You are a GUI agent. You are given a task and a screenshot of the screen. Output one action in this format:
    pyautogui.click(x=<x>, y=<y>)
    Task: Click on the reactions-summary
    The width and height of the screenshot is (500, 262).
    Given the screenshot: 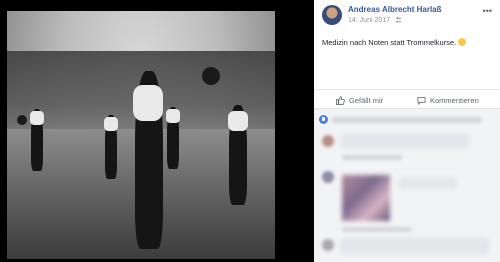 What is the action you would take?
    pyautogui.click(x=407, y=120)
    